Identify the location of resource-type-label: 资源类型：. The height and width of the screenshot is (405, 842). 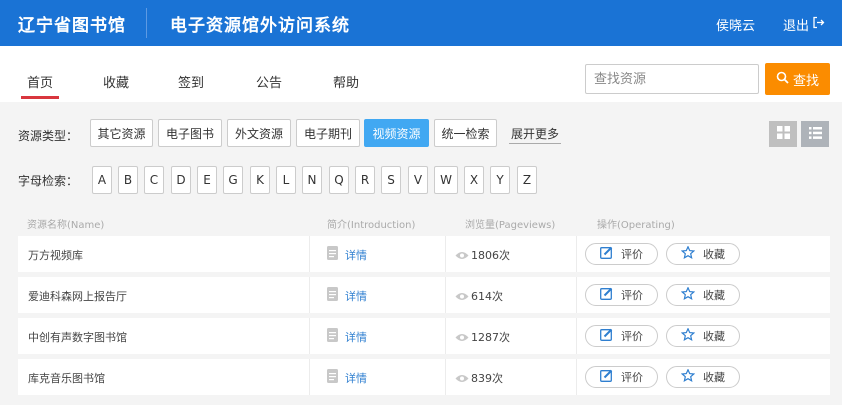
(48, 136).